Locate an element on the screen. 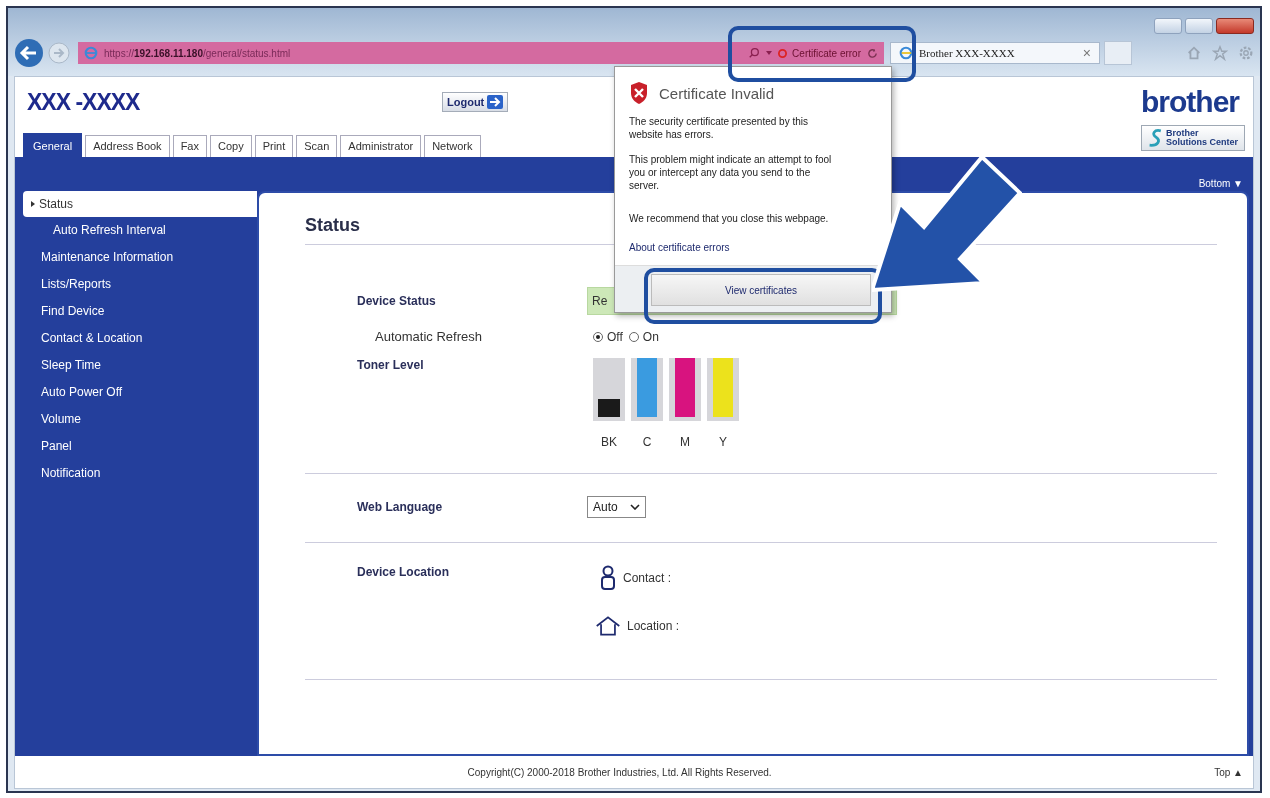 The image size is (1270, 798). nav-tab: Administrator is located at coordinates (381, 146).